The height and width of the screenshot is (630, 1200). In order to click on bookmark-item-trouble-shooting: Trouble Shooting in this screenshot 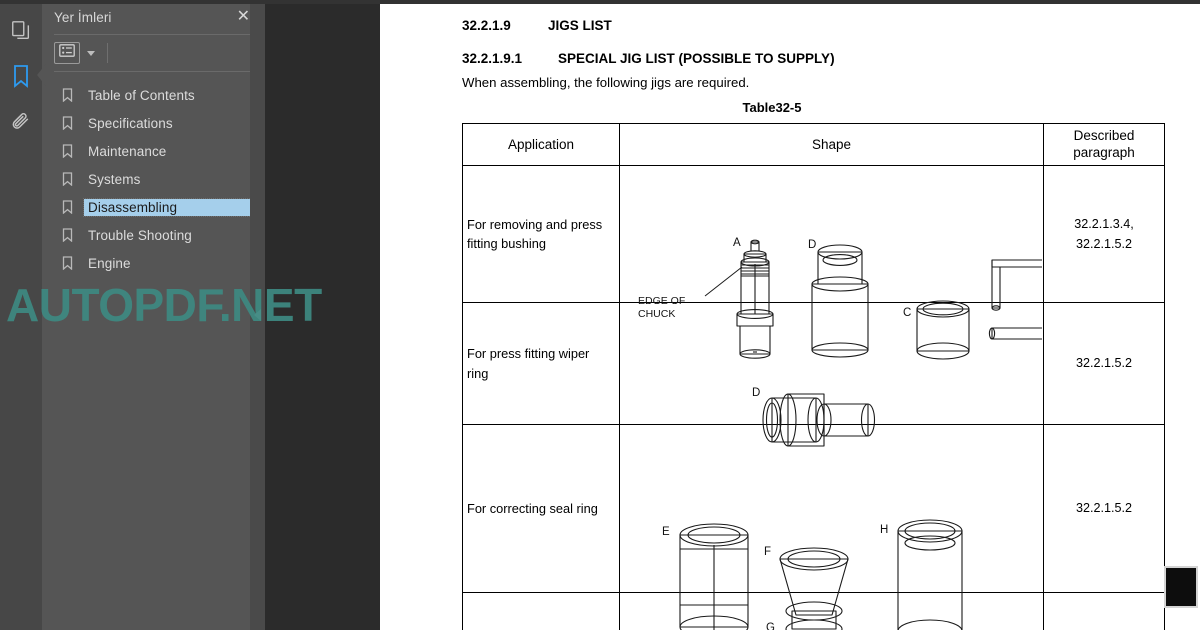, I will do `click(153, 235)`.